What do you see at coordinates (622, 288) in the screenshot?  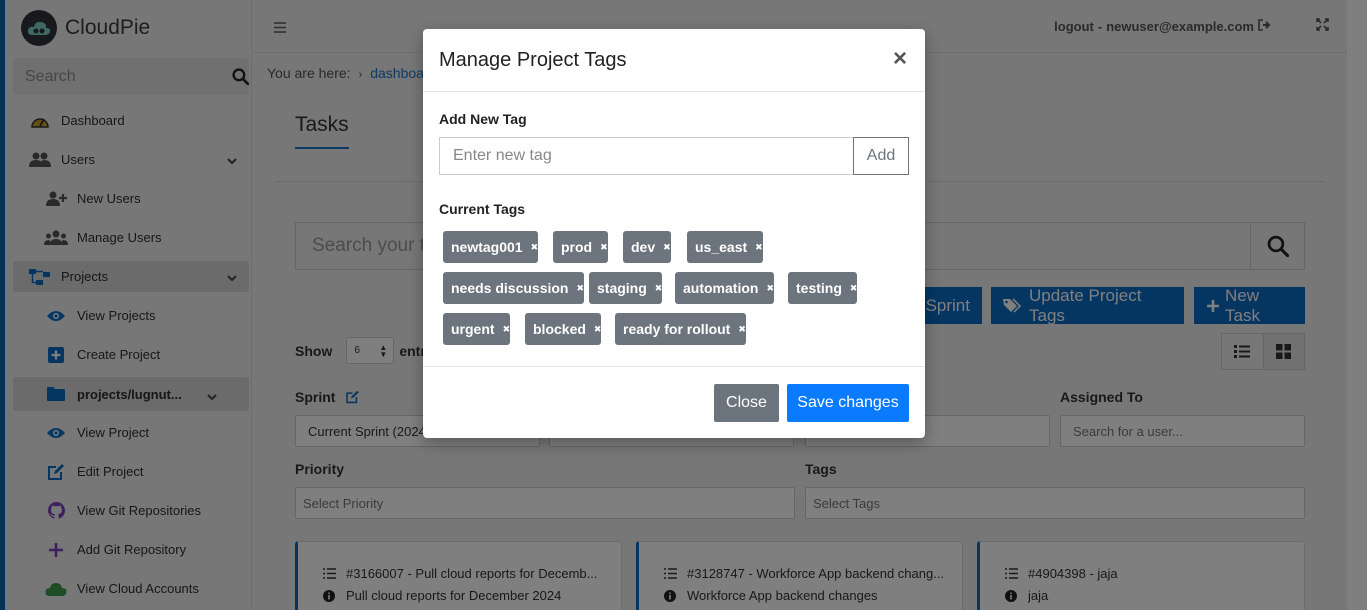 I see `tag-label: staging` at bounding box center [622, 288].